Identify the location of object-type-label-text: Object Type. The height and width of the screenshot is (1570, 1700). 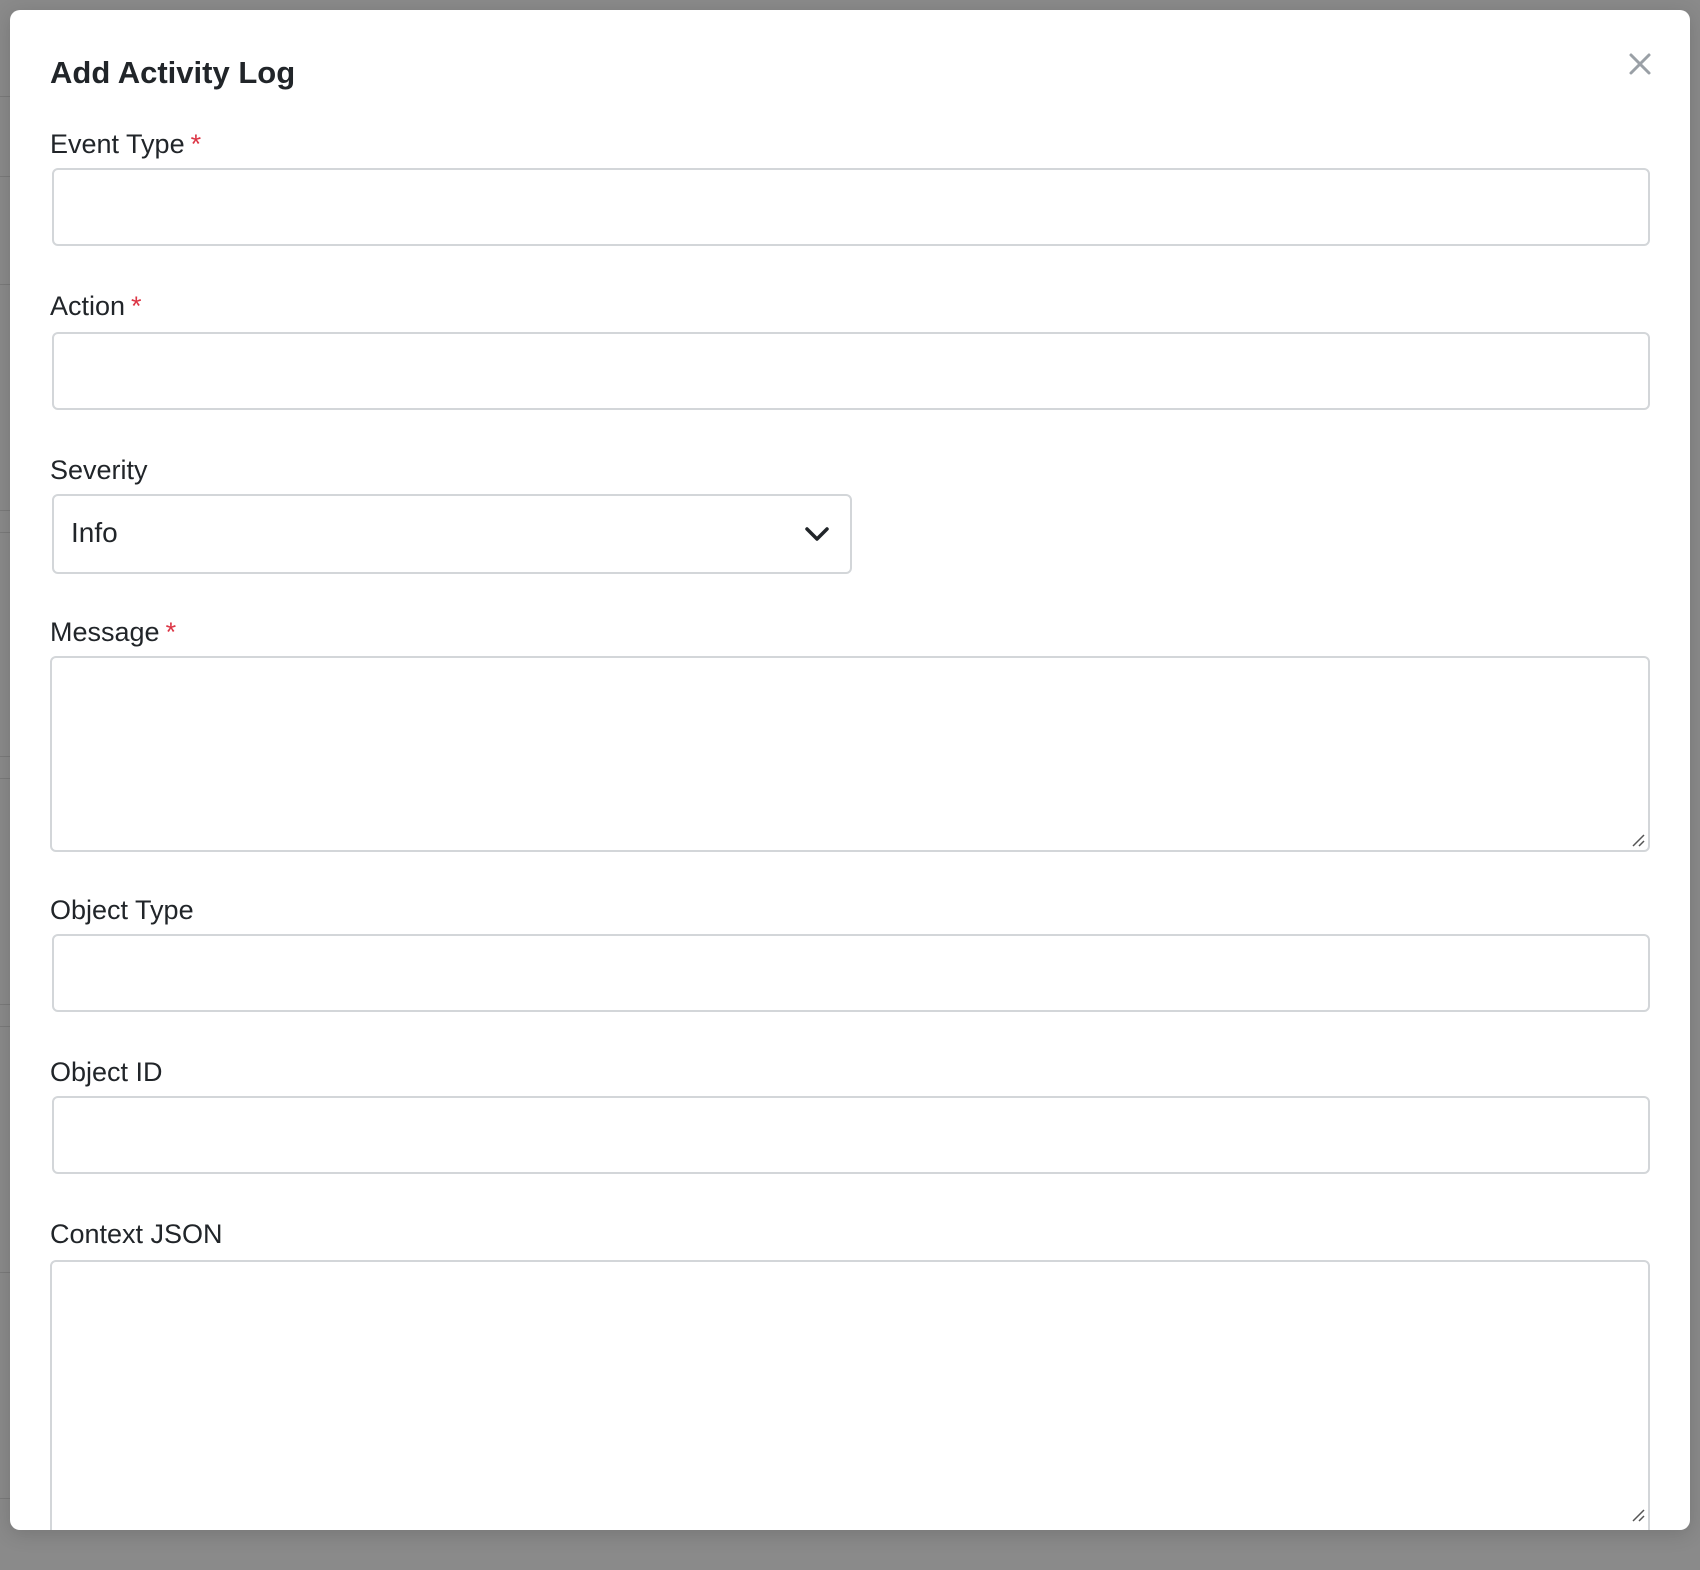
(122, 910).